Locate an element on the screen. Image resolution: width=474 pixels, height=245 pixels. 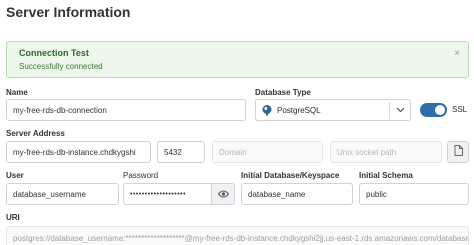
close-icon: × is located at coordinates (457, 53).